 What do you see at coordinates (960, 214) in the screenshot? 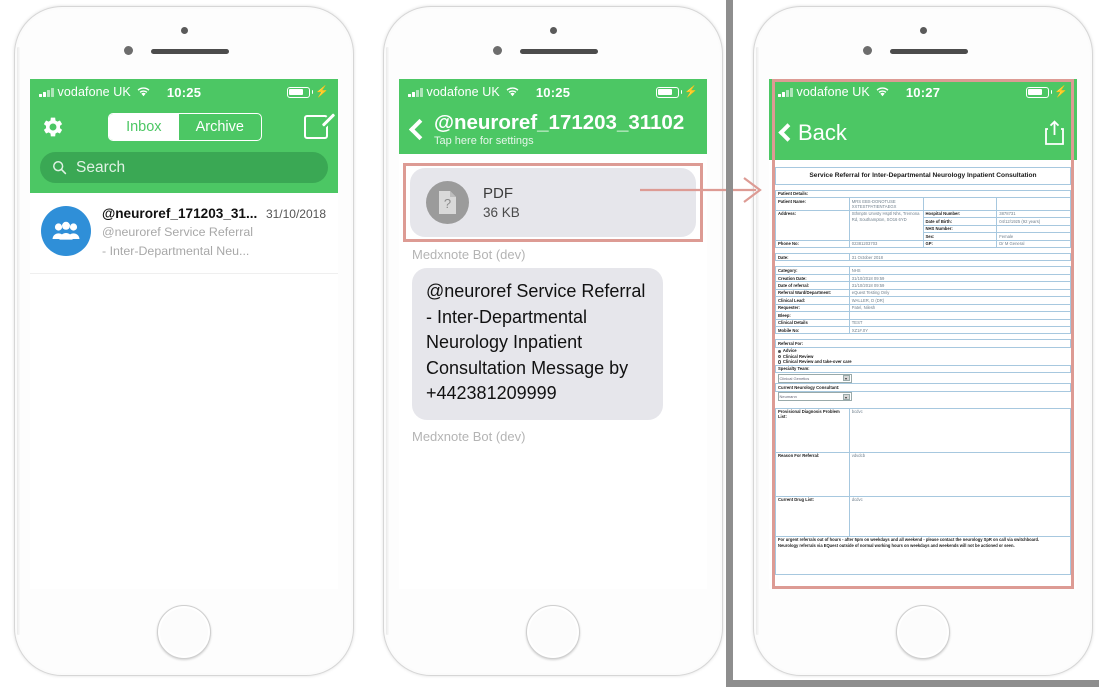
I see `field-label: Hospital Number:` at bounding box center [960, 214].